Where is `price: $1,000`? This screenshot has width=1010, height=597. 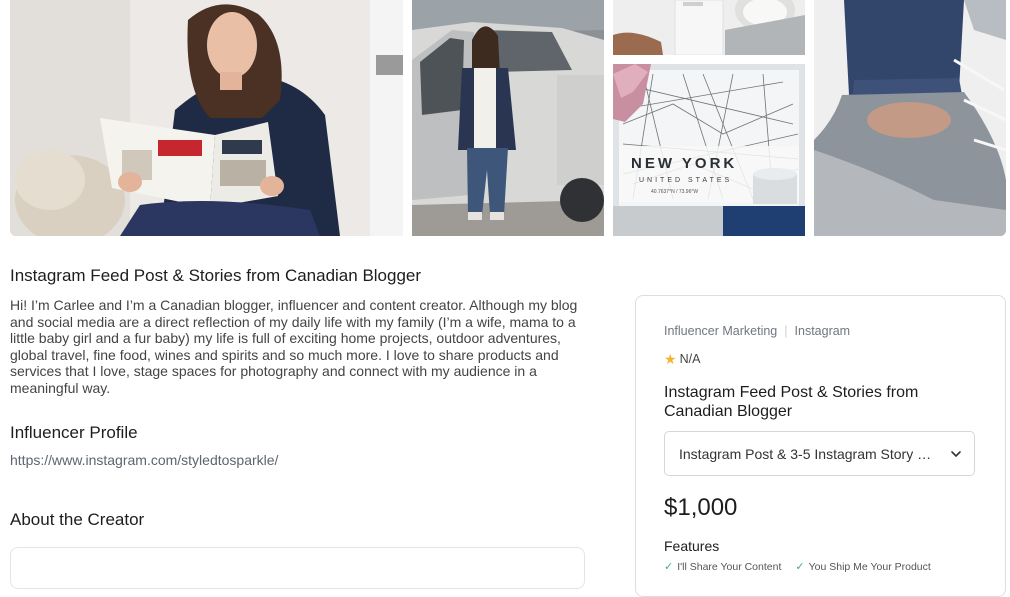 price: $1,000 is located at coordinates (701, 507).